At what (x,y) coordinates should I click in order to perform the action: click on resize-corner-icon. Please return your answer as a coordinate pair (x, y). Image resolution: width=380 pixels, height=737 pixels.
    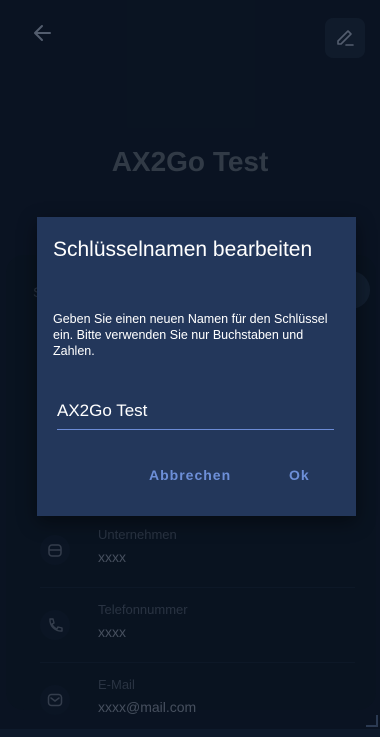
    Looking at the image, I should click on (372, 721).